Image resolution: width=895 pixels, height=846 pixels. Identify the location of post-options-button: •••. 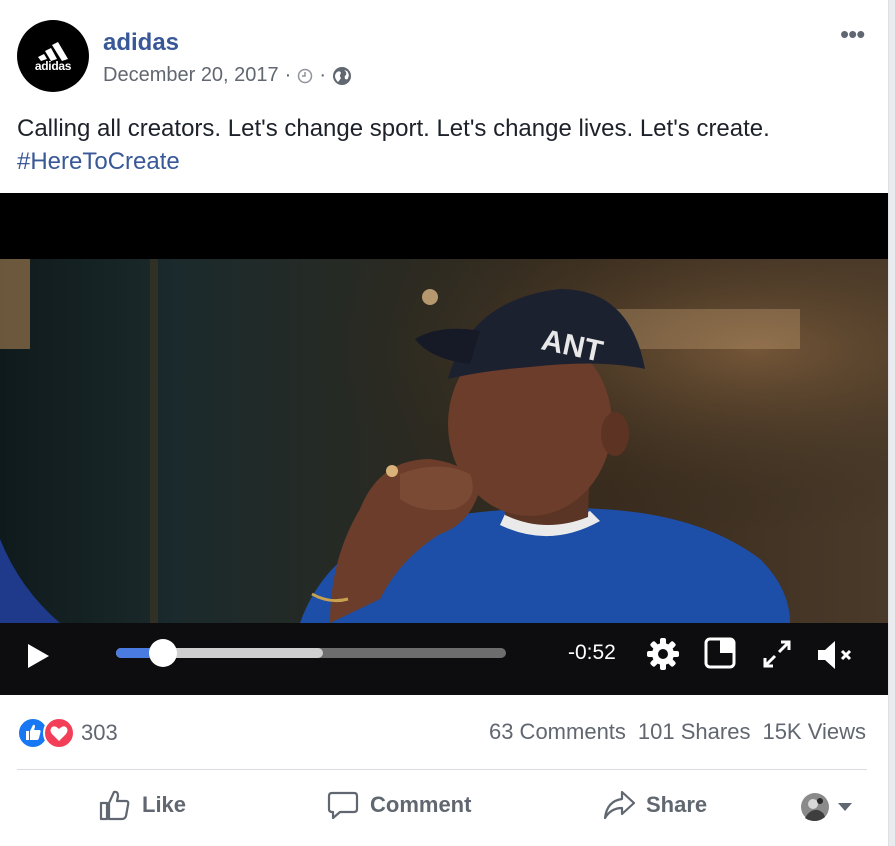
(852, 34).